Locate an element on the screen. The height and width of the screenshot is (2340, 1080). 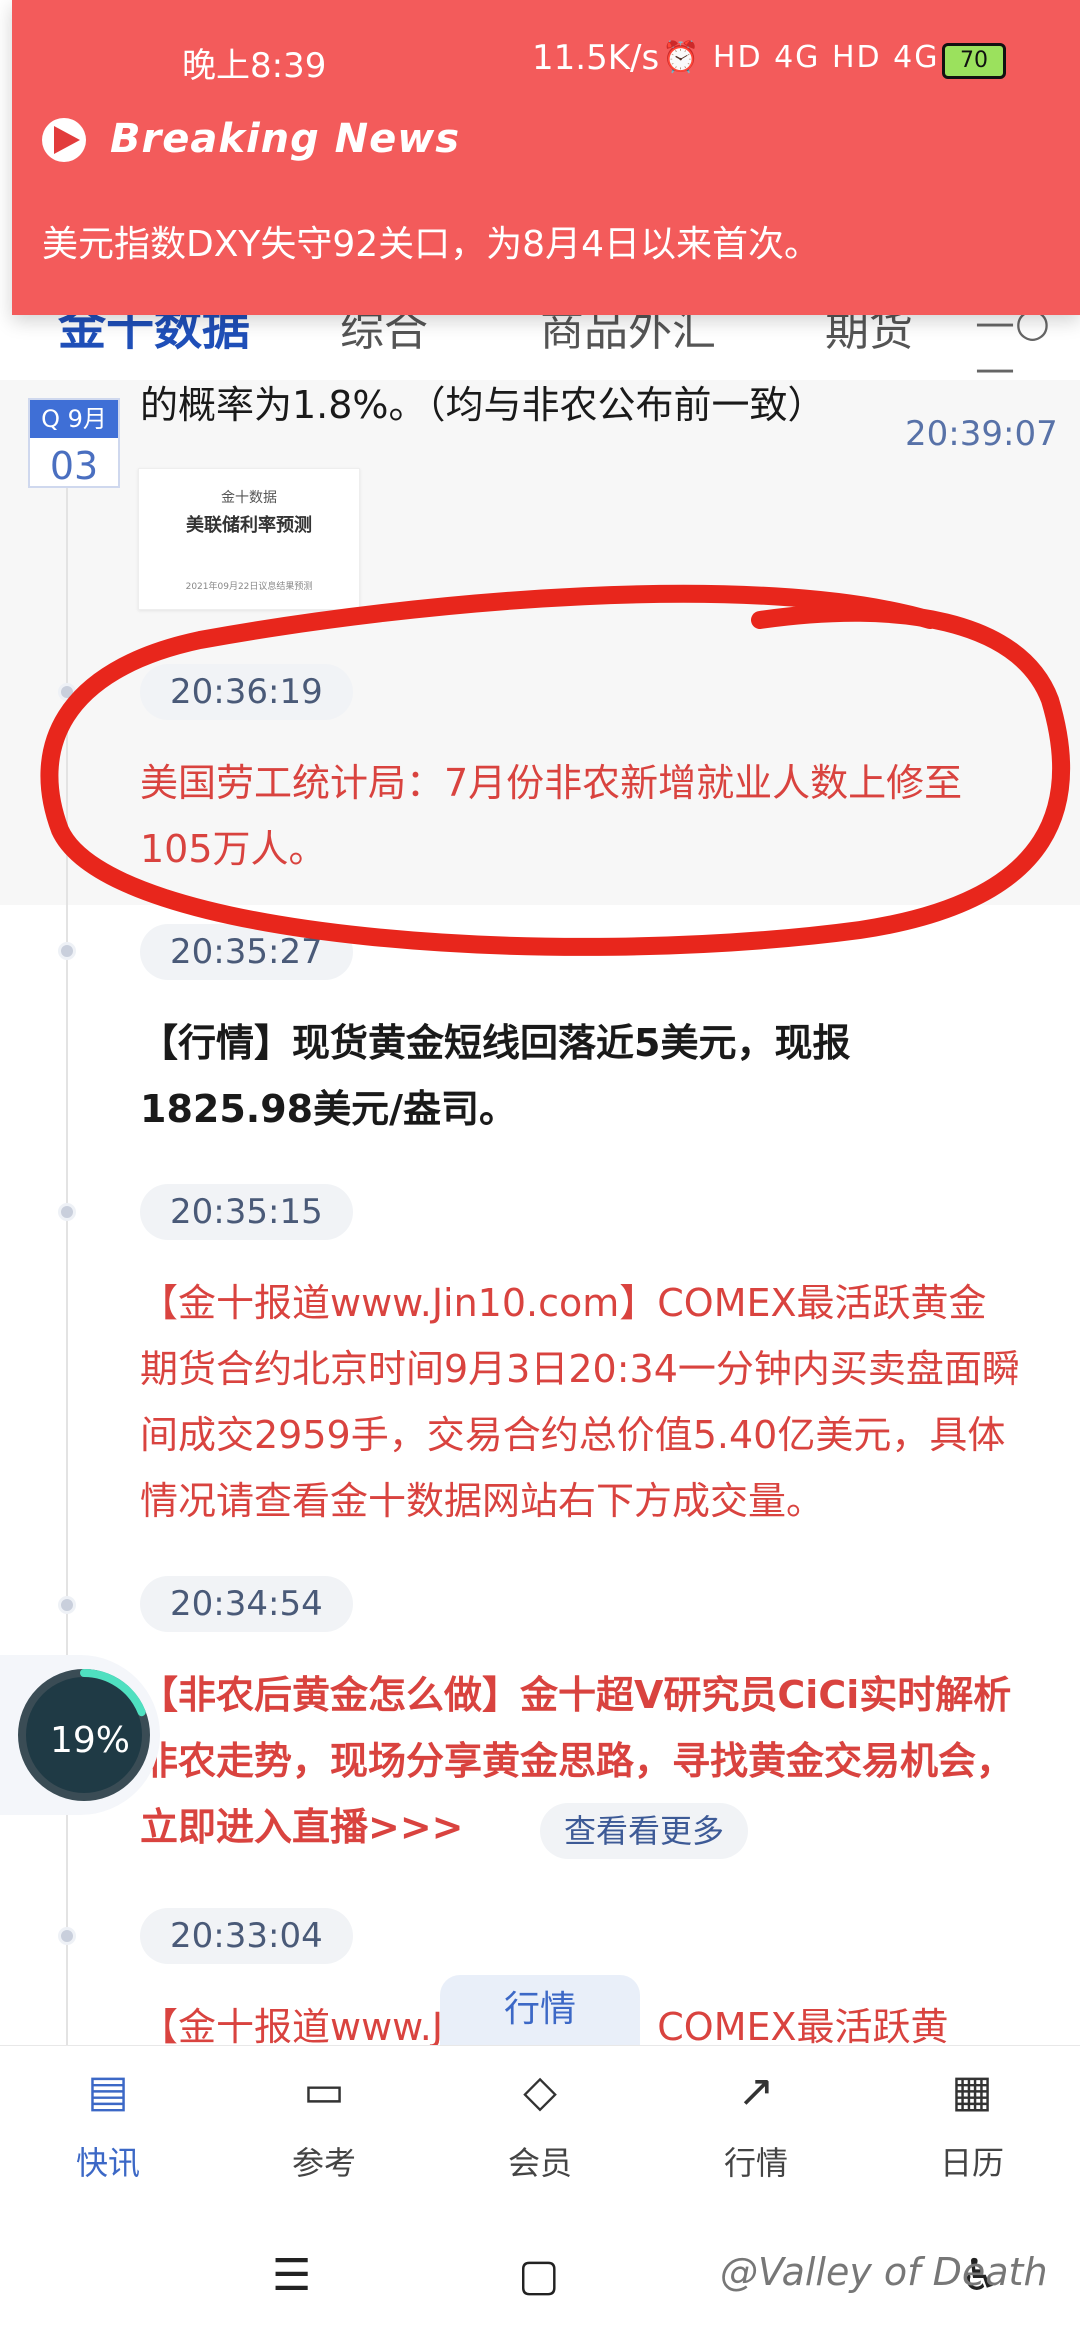
news-icon: ▤ is located at coordinates (108, 2091).